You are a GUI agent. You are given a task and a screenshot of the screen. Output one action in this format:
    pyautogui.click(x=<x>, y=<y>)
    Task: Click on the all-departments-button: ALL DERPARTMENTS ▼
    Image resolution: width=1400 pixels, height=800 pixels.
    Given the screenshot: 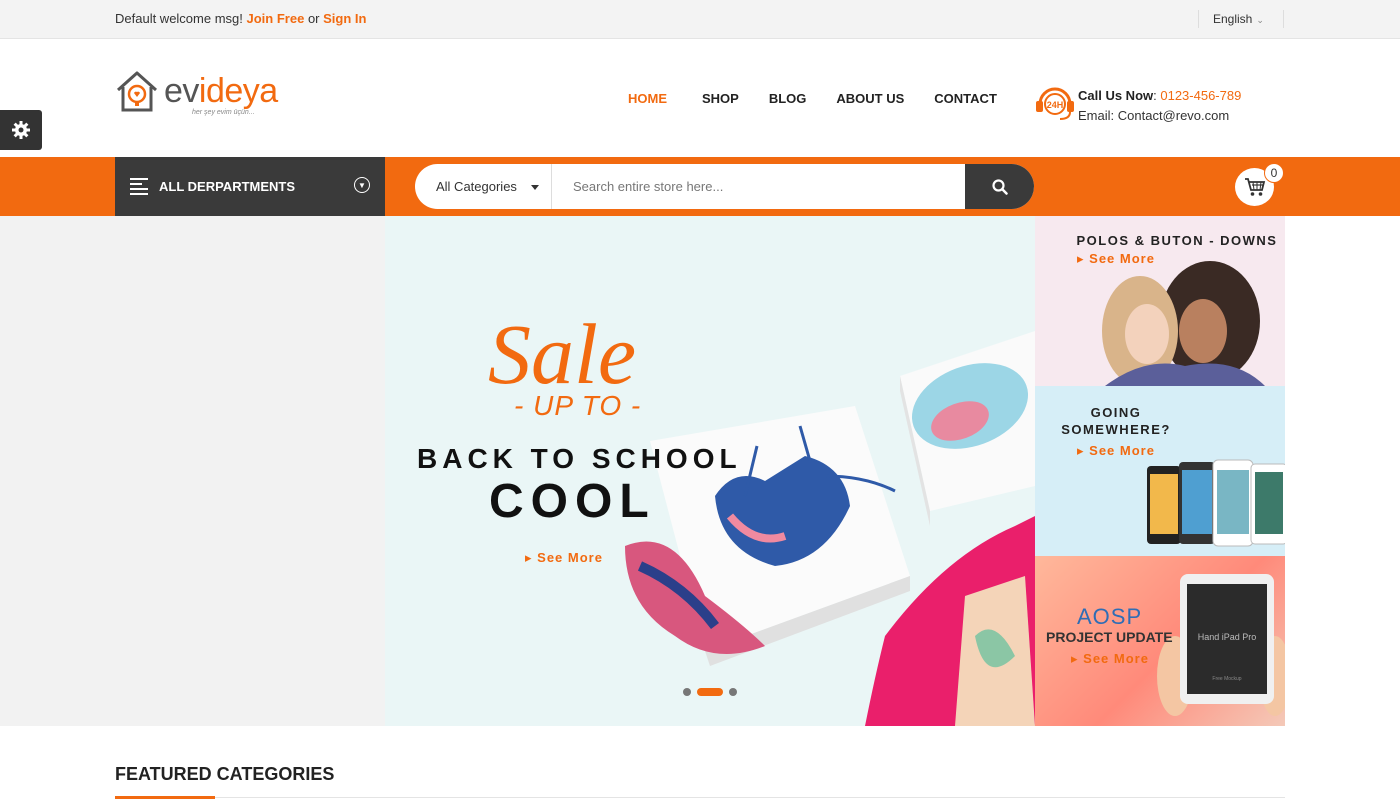 What is the action you would take?
    pyautogui.click(x=250, y=186)
    